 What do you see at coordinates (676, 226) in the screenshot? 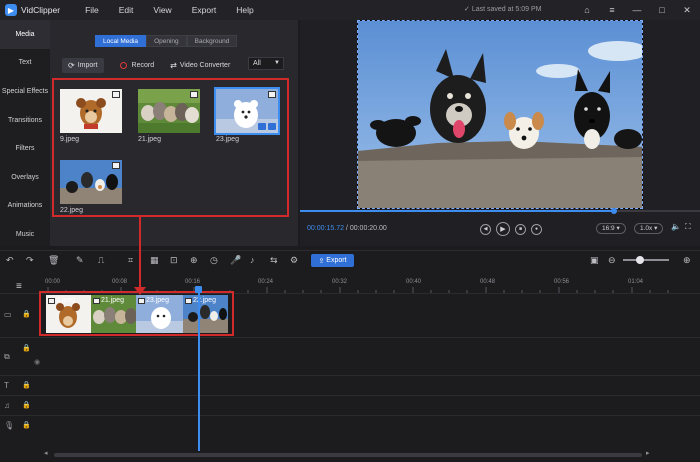
I see `volume-icon: 🔈` at bounding box center [676, 226].